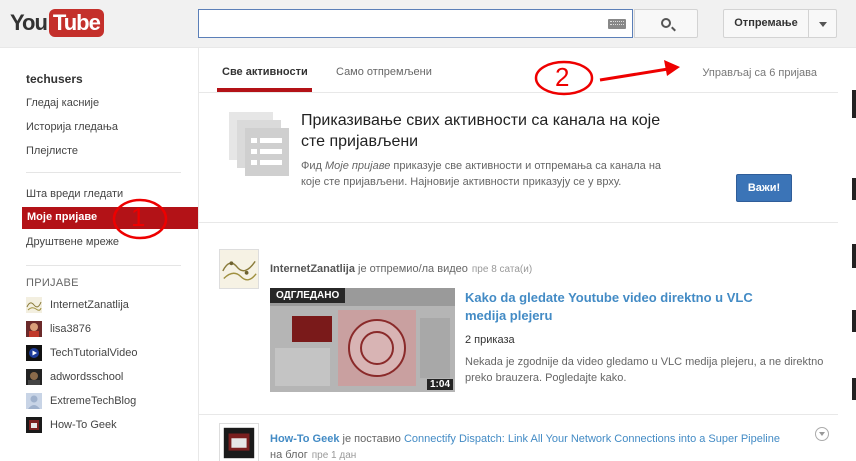 Image resolution: width=856 pixels, height=461 pixels. Describe the element at coordinates (411, 269) in the screenshot. I see `feed-item-action: је отпремио/ла видео` at that location.